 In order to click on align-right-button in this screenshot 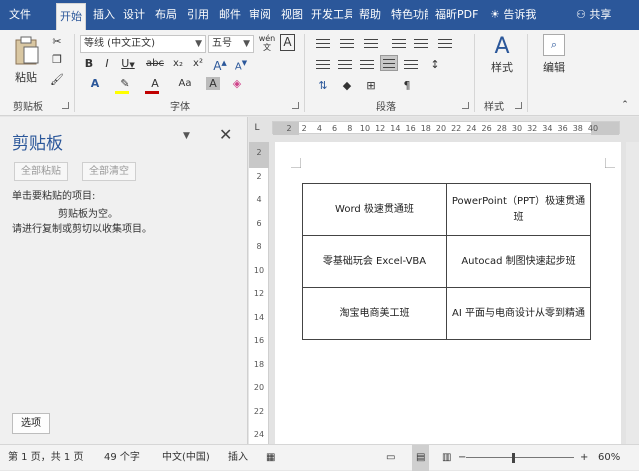, I will do `click(367, 65)`.